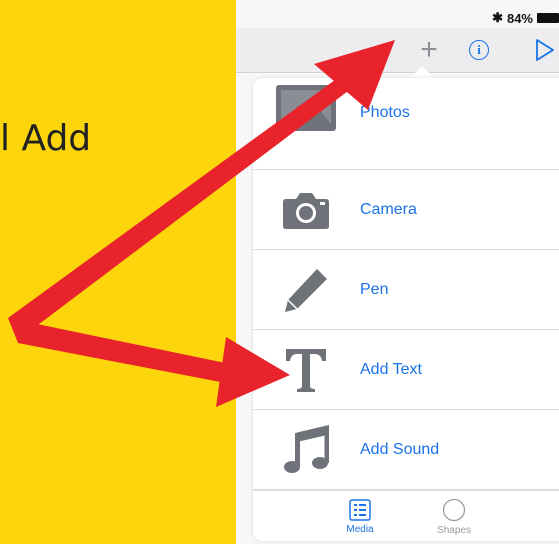 Image resolution: width=559 pixels, height=544 pixels. I want to click on menu-item-label: Camera, so click(388, 209).